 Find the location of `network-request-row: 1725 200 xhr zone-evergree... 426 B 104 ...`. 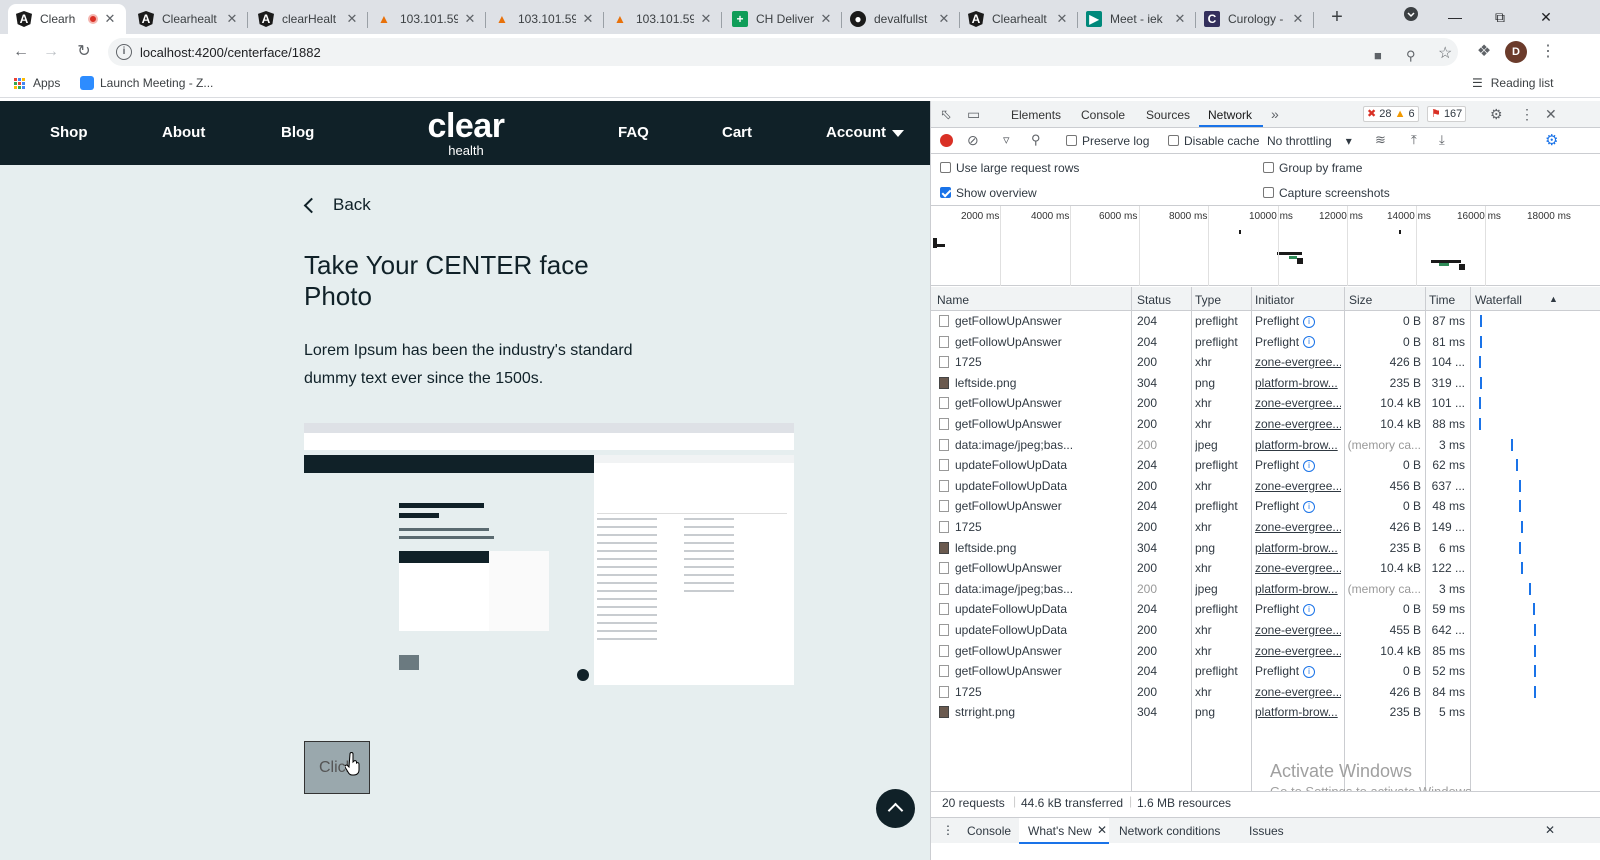

network-request-row: 1725 200 xhr zone-evergree... 426 B 104 ... is located at coordinates (1265, 362).